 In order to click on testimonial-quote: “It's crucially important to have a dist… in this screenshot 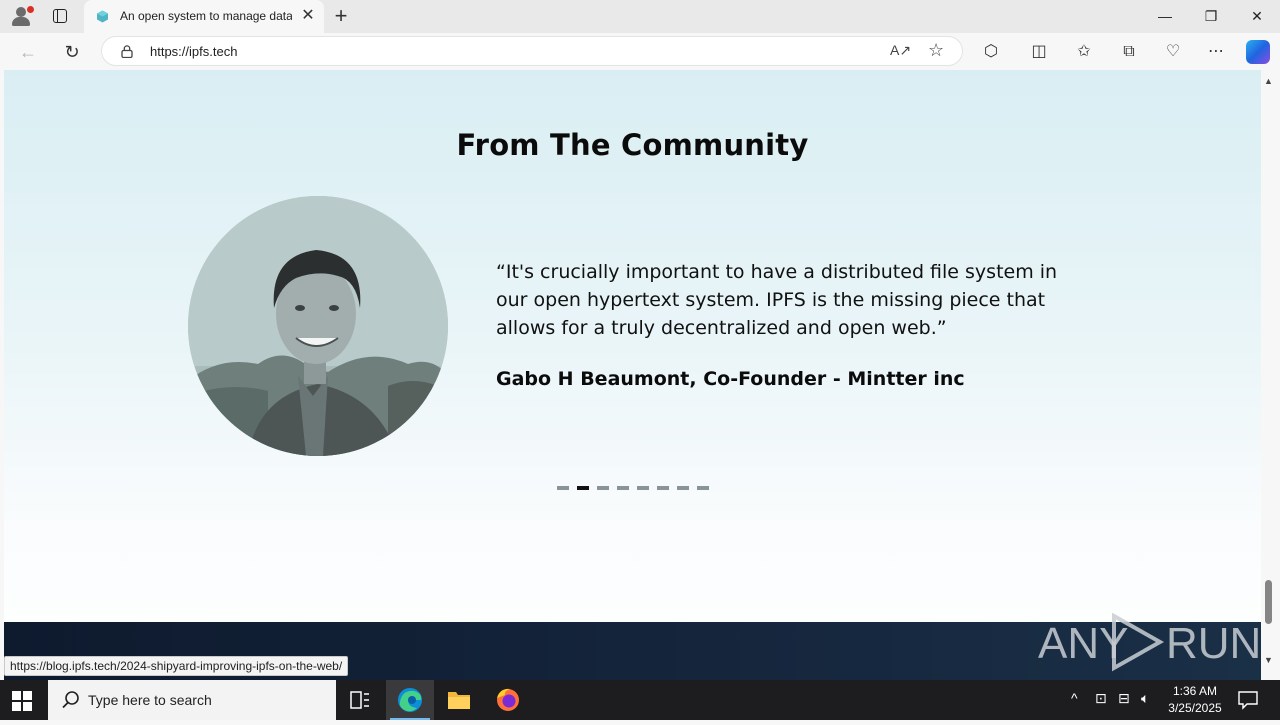, I will do `click(777, 300)`.